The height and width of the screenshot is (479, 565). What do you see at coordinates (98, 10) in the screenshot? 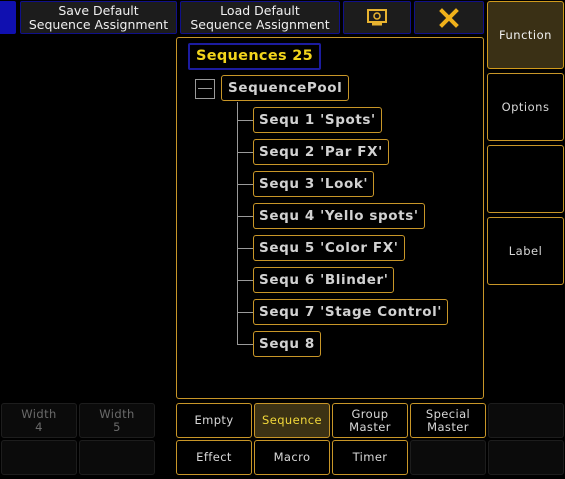
I see `save-label-line1: Save Default` at bounding box center [98, 10].